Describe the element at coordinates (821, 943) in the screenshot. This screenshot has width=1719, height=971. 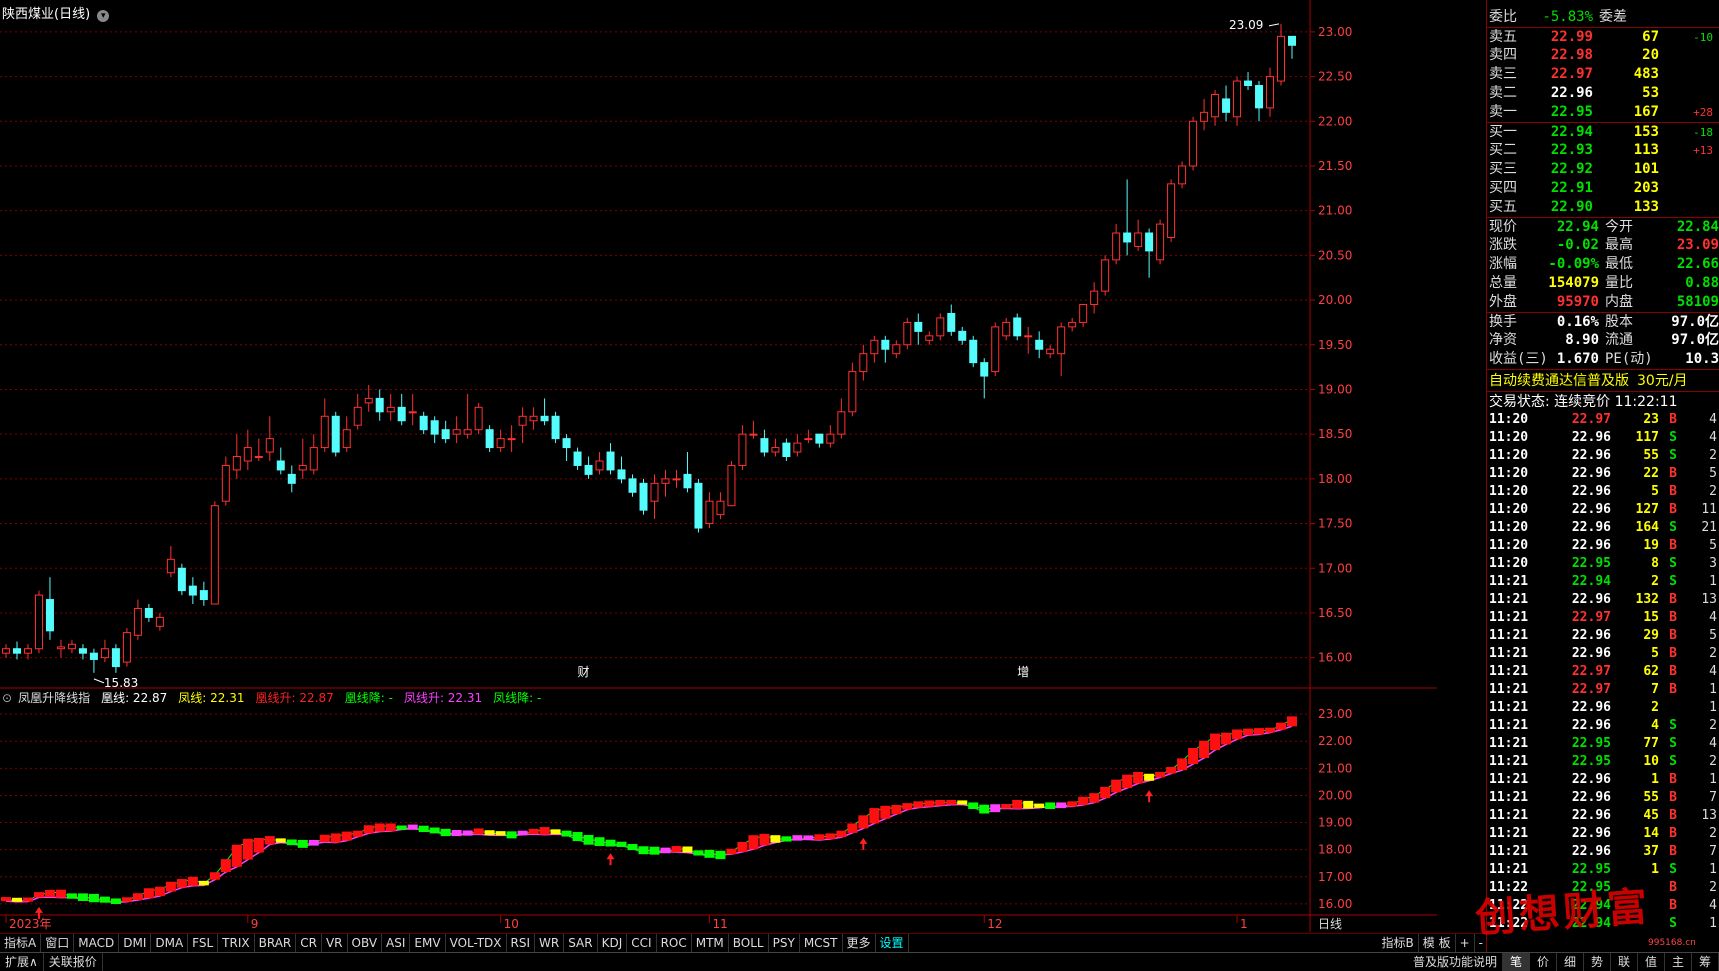
I see `tab-mcst: MCST` at that location.